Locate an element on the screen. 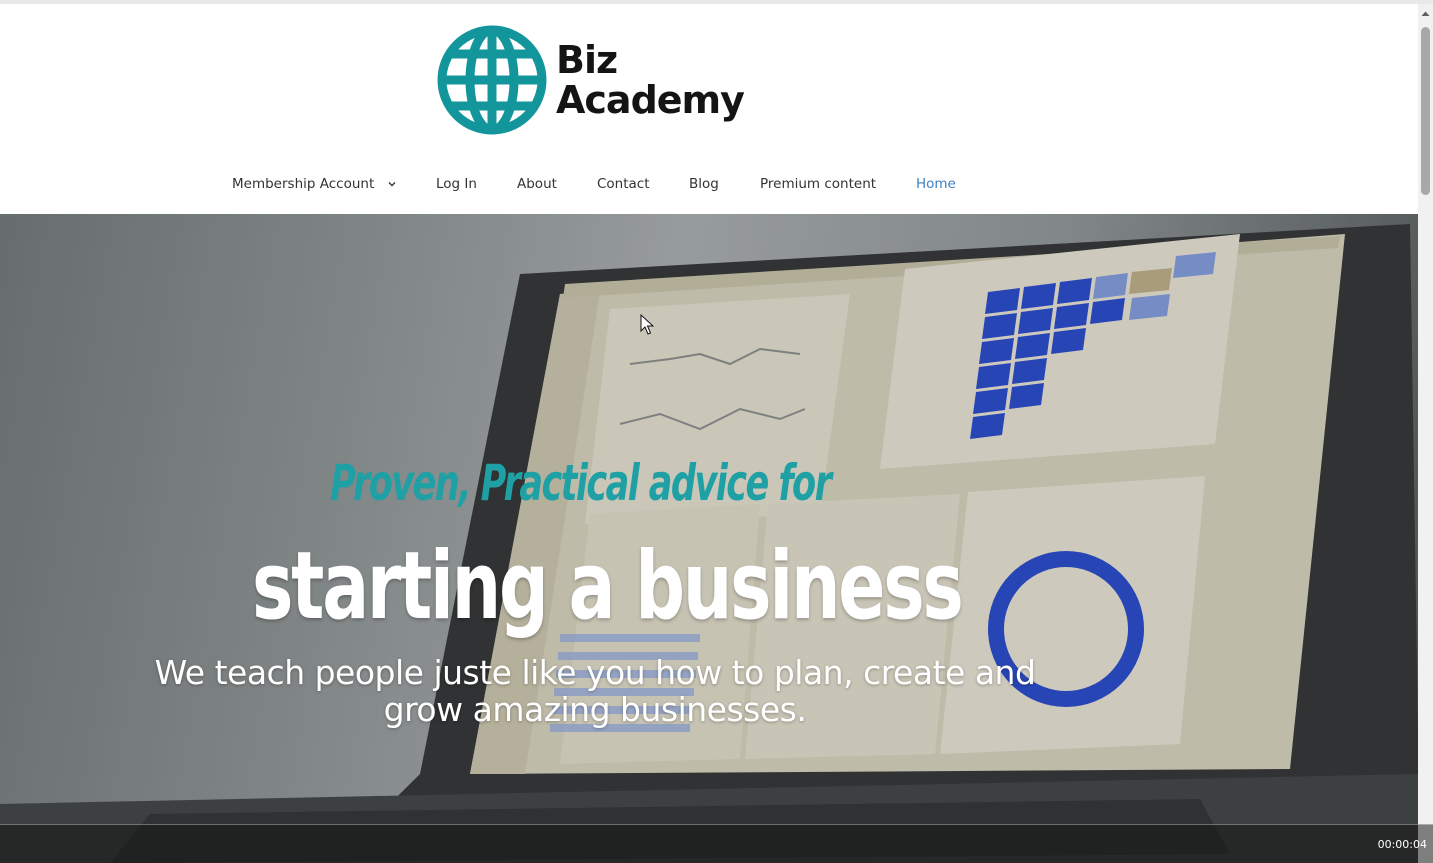 This screenshot has width=1433, height=863. nav-label: Membership Account is located at coordinates (303, 184).